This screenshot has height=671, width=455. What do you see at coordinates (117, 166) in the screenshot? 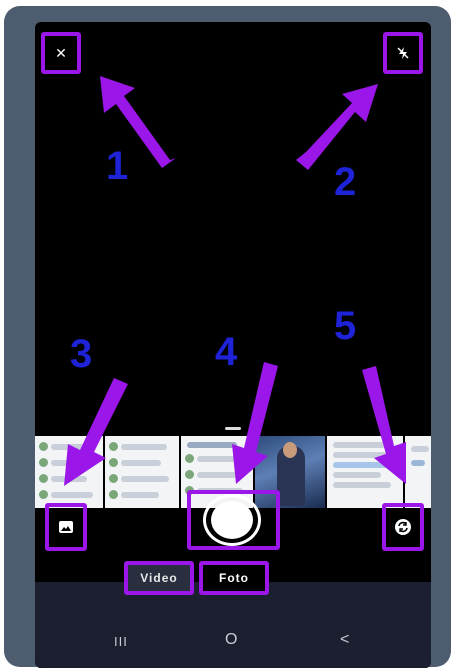
I see `annotation-number-1: 1` at bounding box center [117, 166].